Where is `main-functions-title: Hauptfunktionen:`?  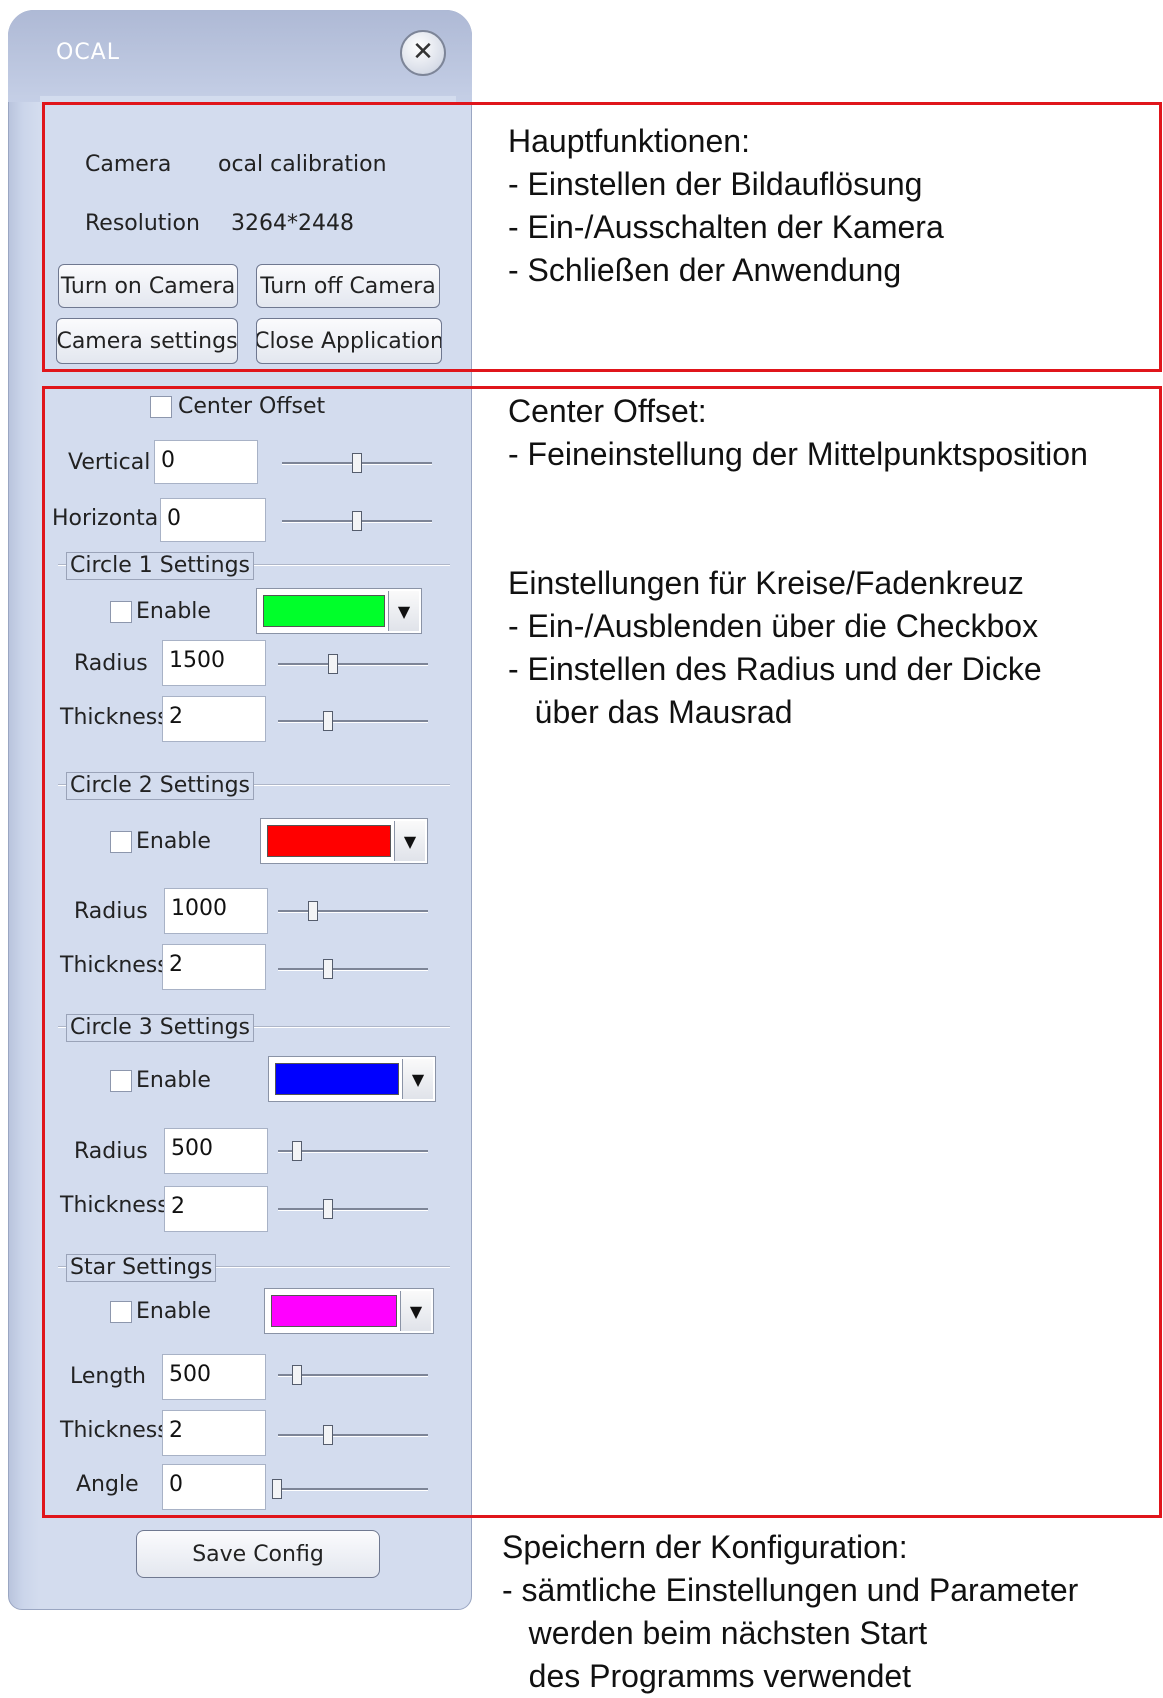
main-functions-title: Hauptfunktionen: is located at coordinates (629, 141).